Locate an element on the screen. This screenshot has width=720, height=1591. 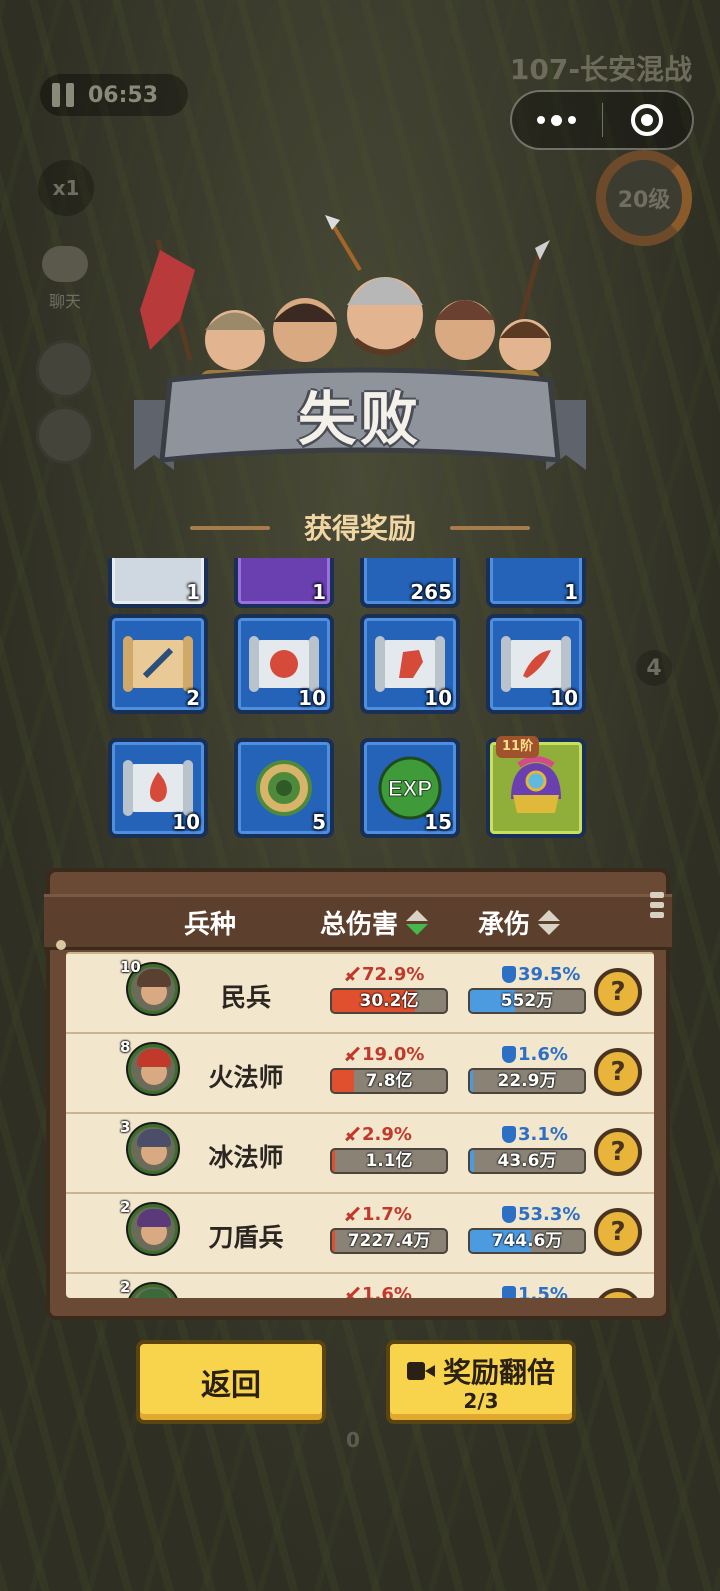
damage-percent: 2.9% is located at coordinates (378, 1134).